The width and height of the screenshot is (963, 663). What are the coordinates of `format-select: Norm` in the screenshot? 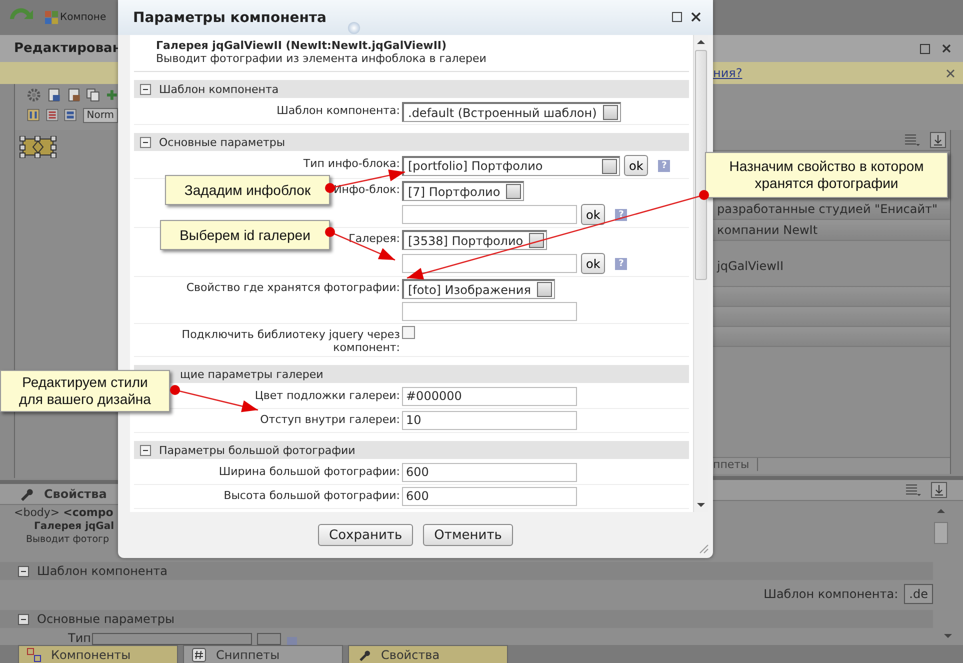 It's located at (100, 115).